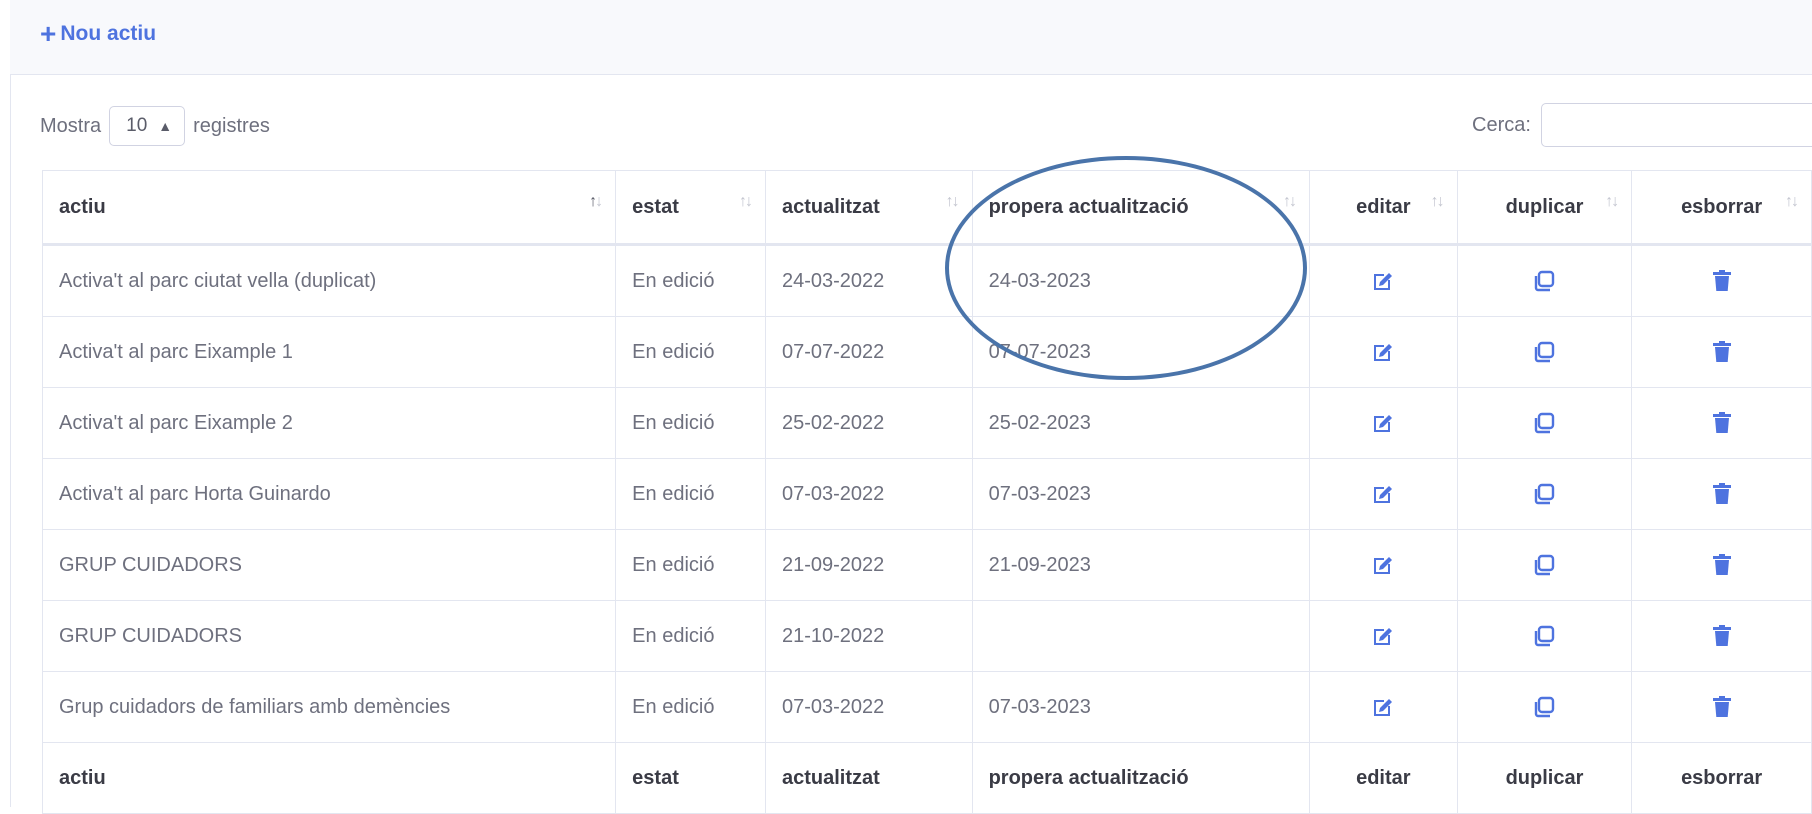 The image size is (1812, 814). What do you see at coordinates (1676, 125) in the screenshot?
I see `search-input` at bounding box center [1676, 125].